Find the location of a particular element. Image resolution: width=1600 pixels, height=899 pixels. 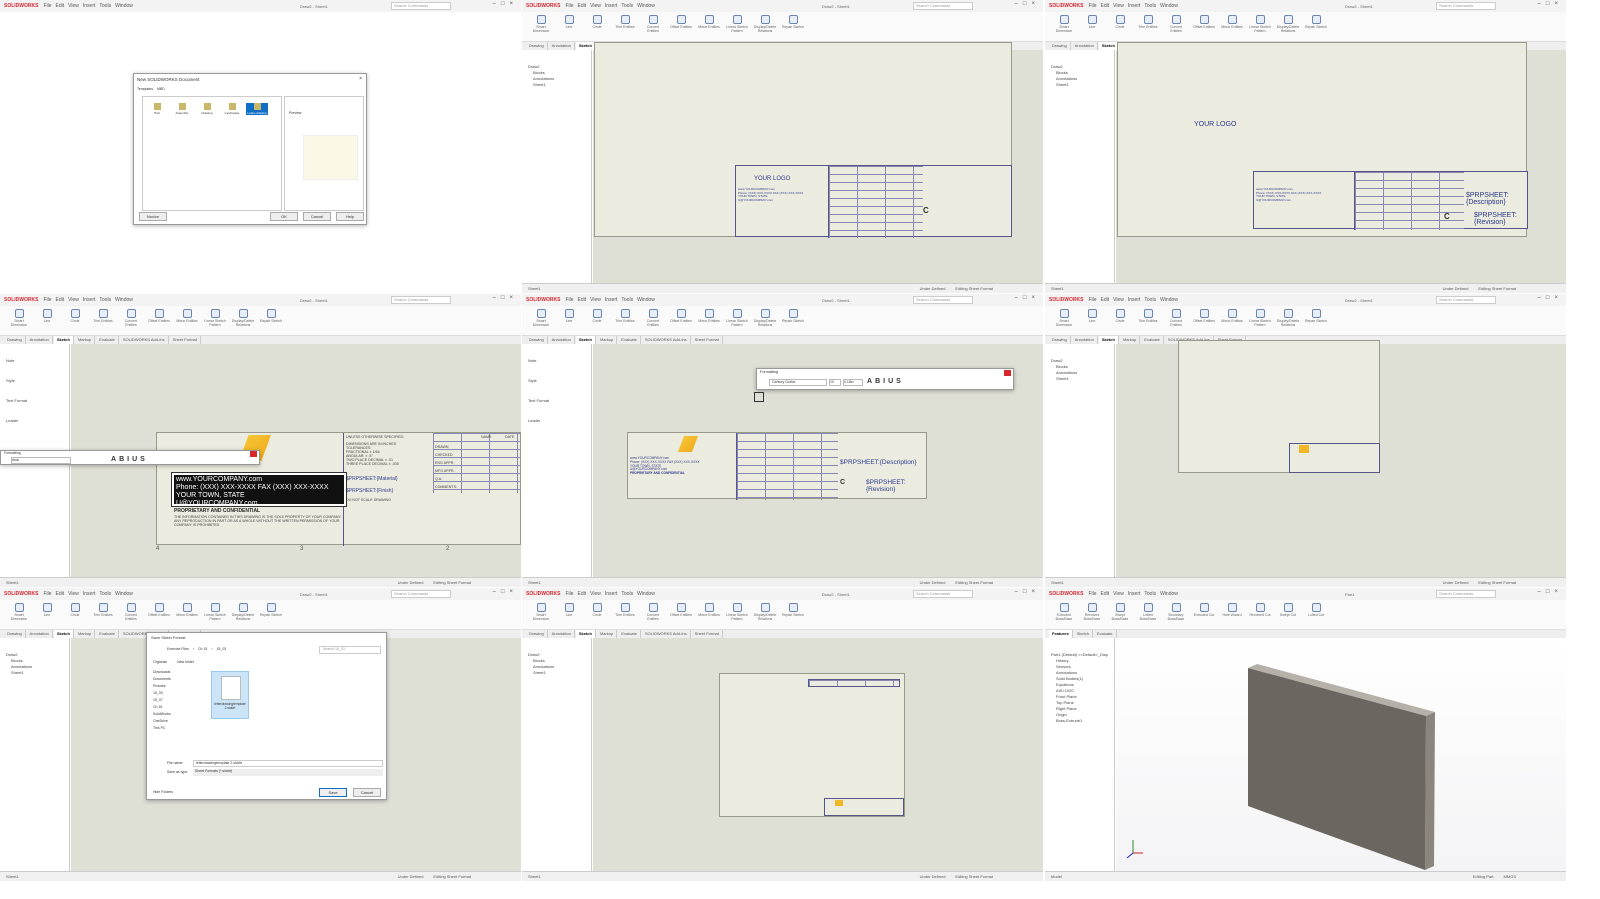

organize-button: Organize is located at coordinates (160, 662).